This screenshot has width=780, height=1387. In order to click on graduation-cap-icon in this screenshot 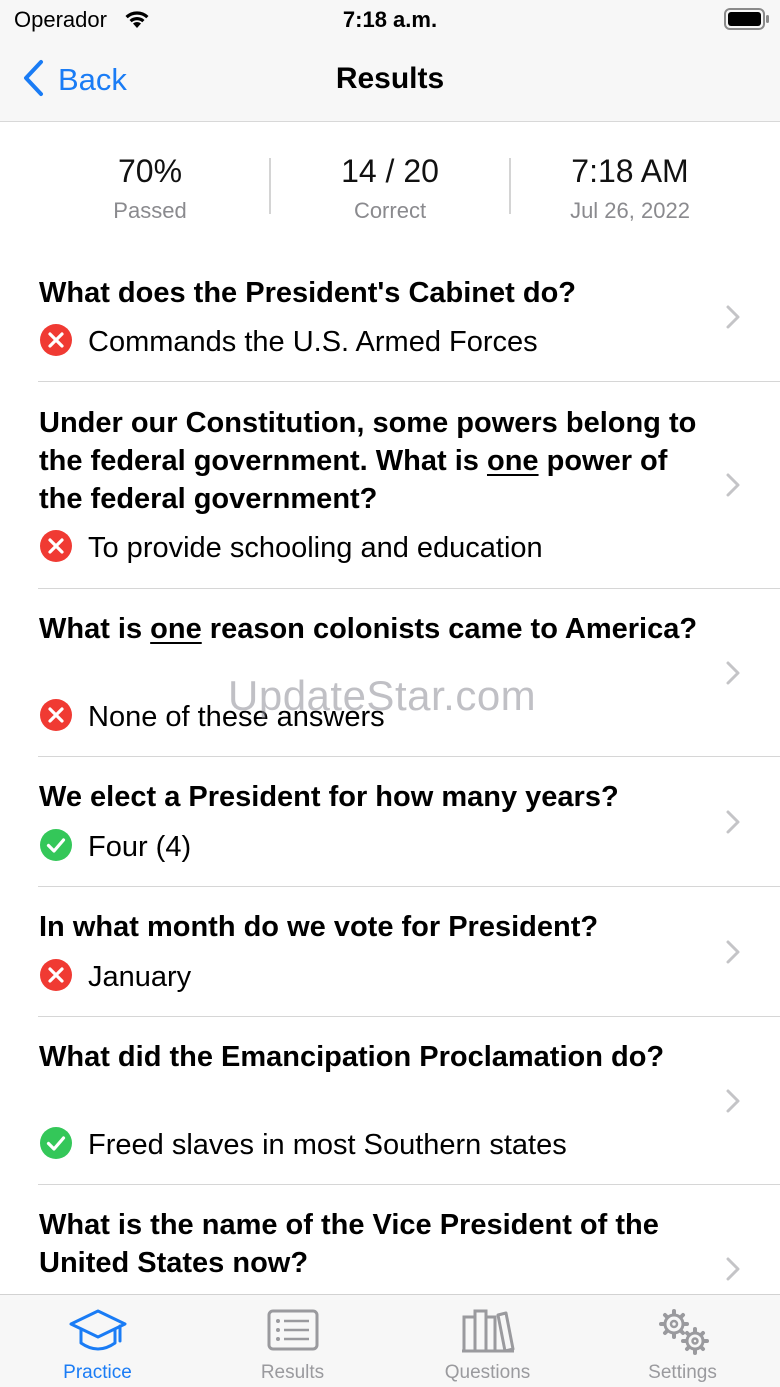, I will do `click(97, 1332)`.